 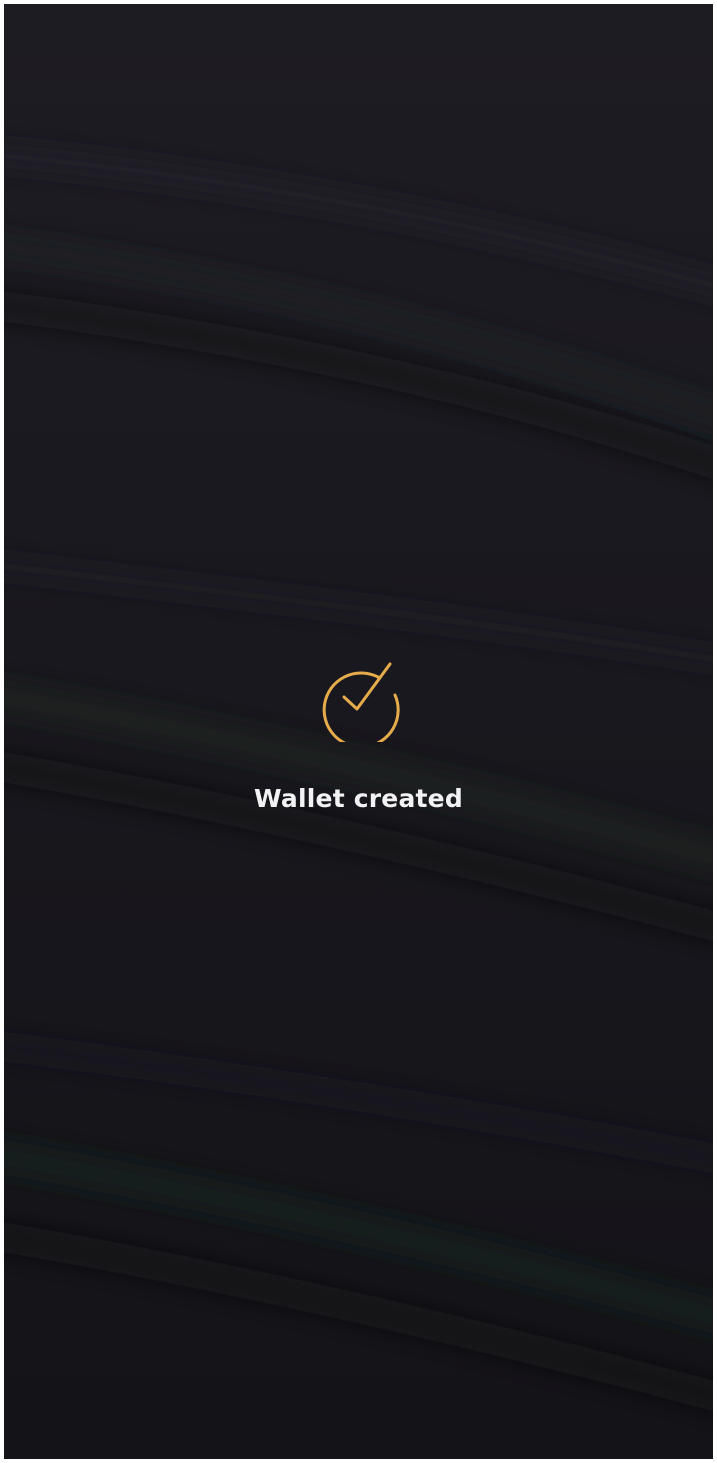 I want to click on status-panel: Wallet created, so click(x=358, y=735).